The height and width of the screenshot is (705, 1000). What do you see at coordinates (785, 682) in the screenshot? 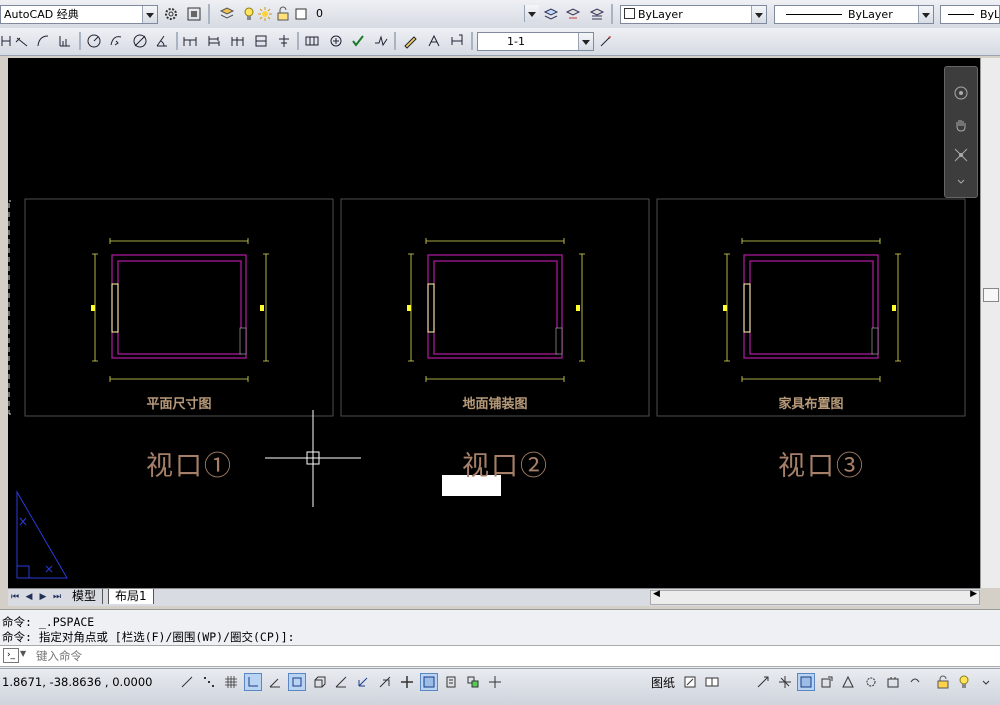
I see `annotation-scale-icon` at bounding box center [785, 682].